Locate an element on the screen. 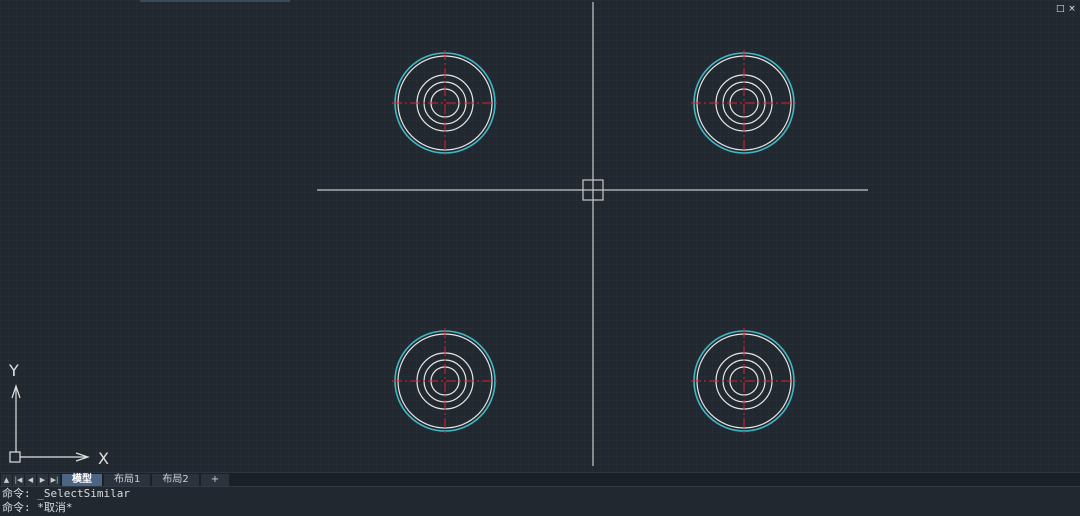 This screenshot has height=516, width=1080. ucs-x-label: X is located at coordinates (103, 458).